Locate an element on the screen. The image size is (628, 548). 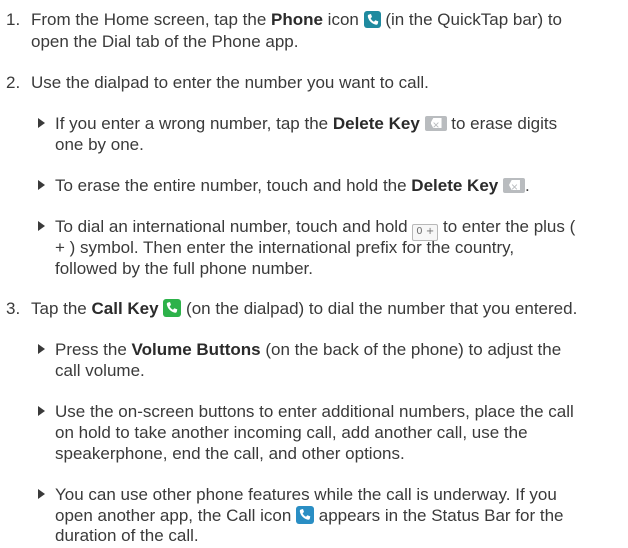
step-1-text: From the Home screen, tap the is located at coordinates (151, 19).